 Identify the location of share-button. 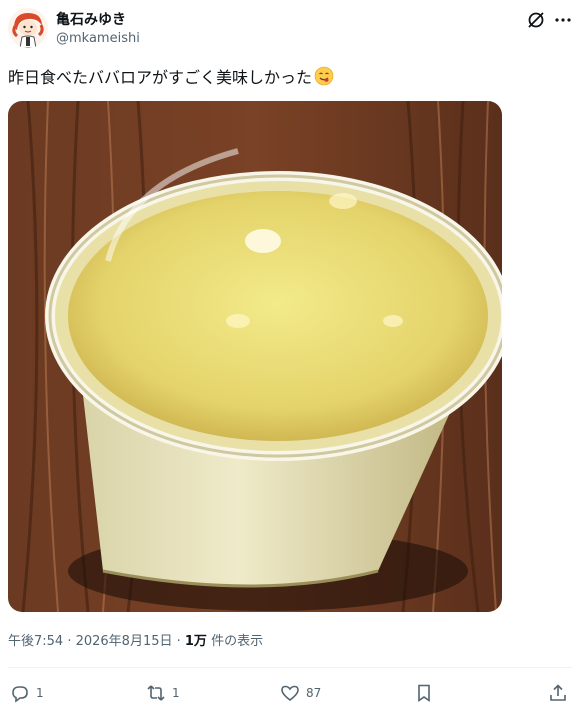
(558, 693).